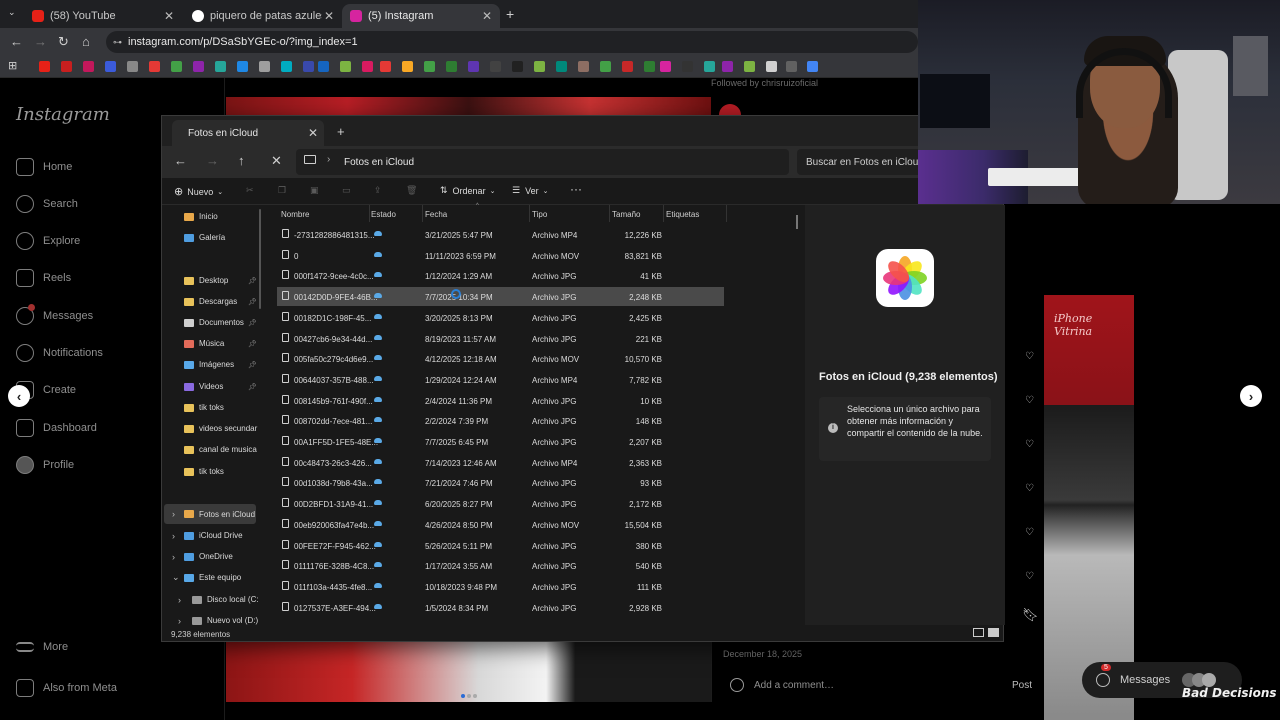 This screenshot has height=720, width=1280. Describe the element at coordinates (47, 204) in the screenshot. I see `nav-search: Search` at that location.